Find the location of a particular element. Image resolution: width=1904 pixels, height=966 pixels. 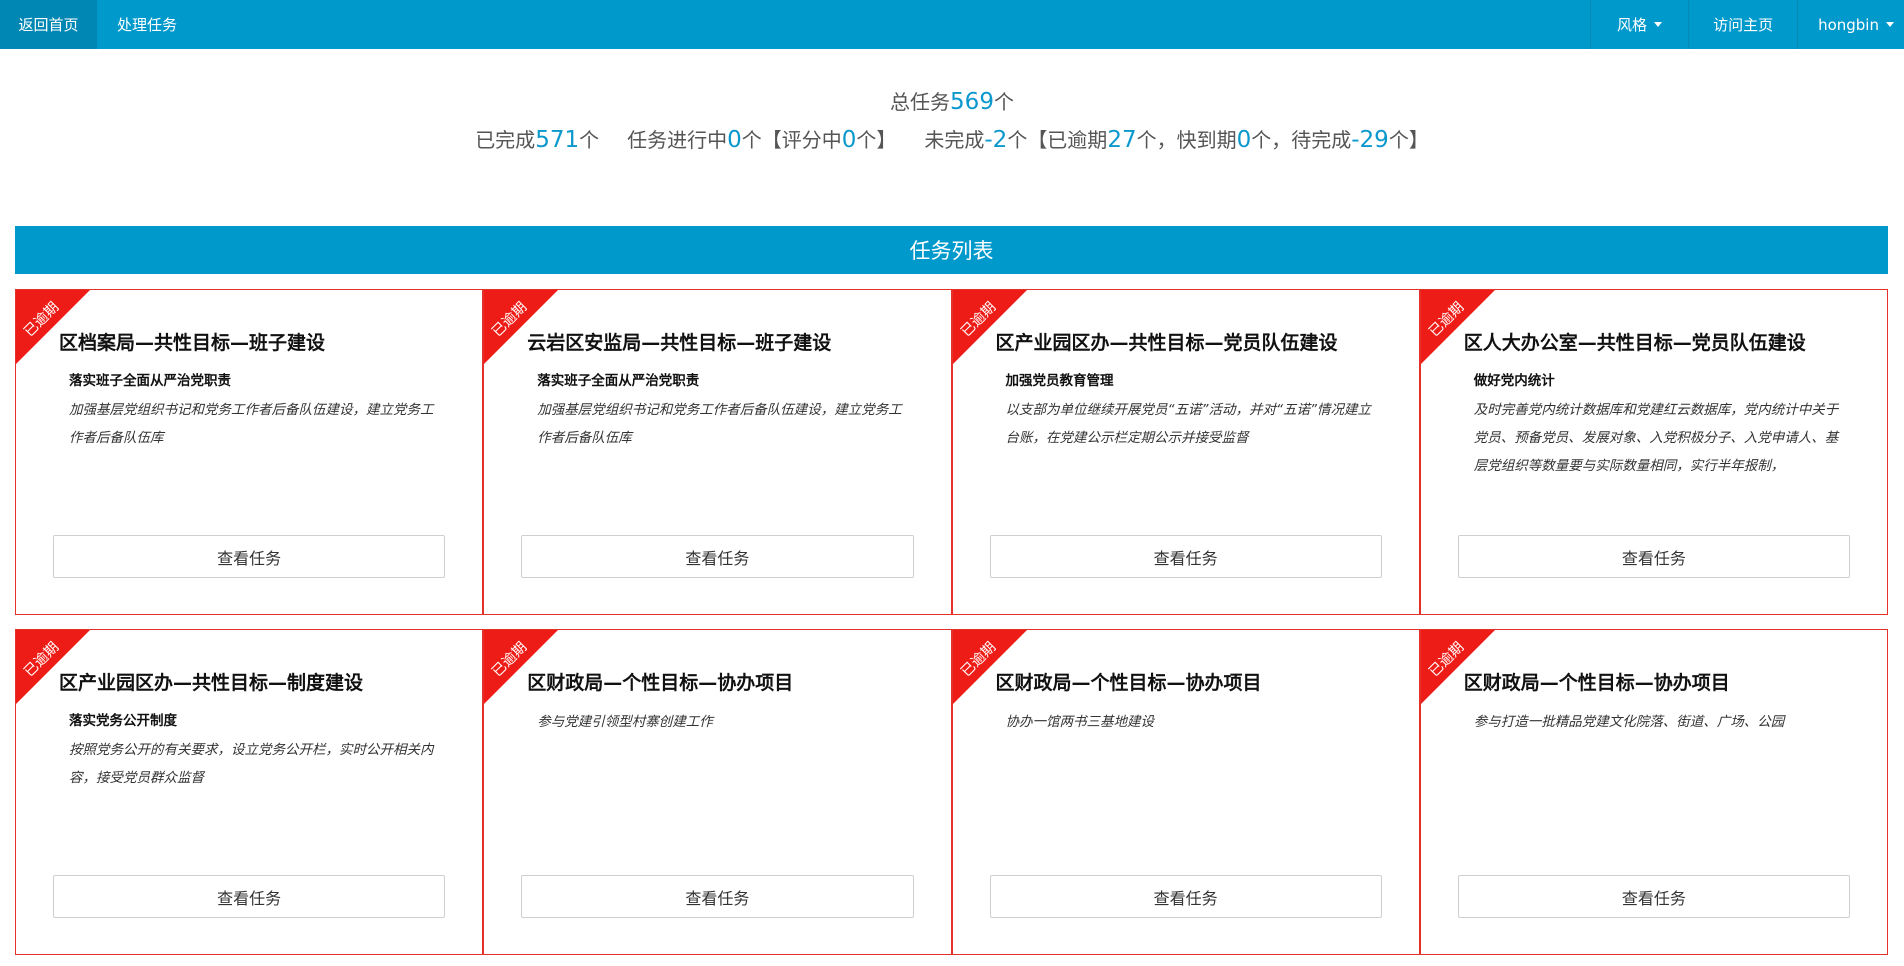

total-stats: 总任务569个 is located at coordinates (952, 100).